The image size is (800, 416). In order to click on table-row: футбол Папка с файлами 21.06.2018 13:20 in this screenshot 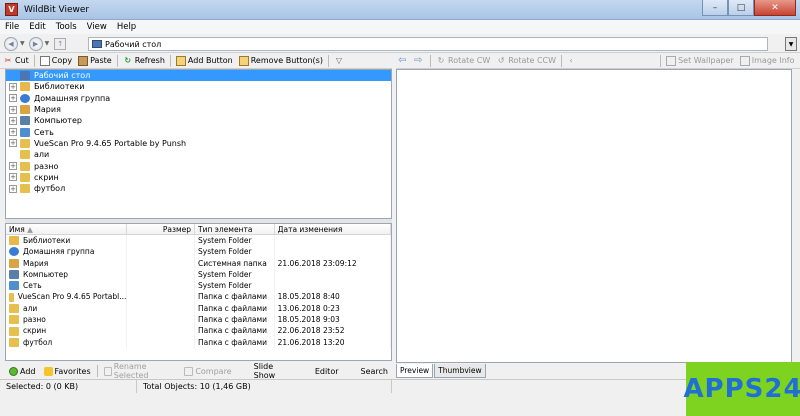, I will do `click(198, 342)`.